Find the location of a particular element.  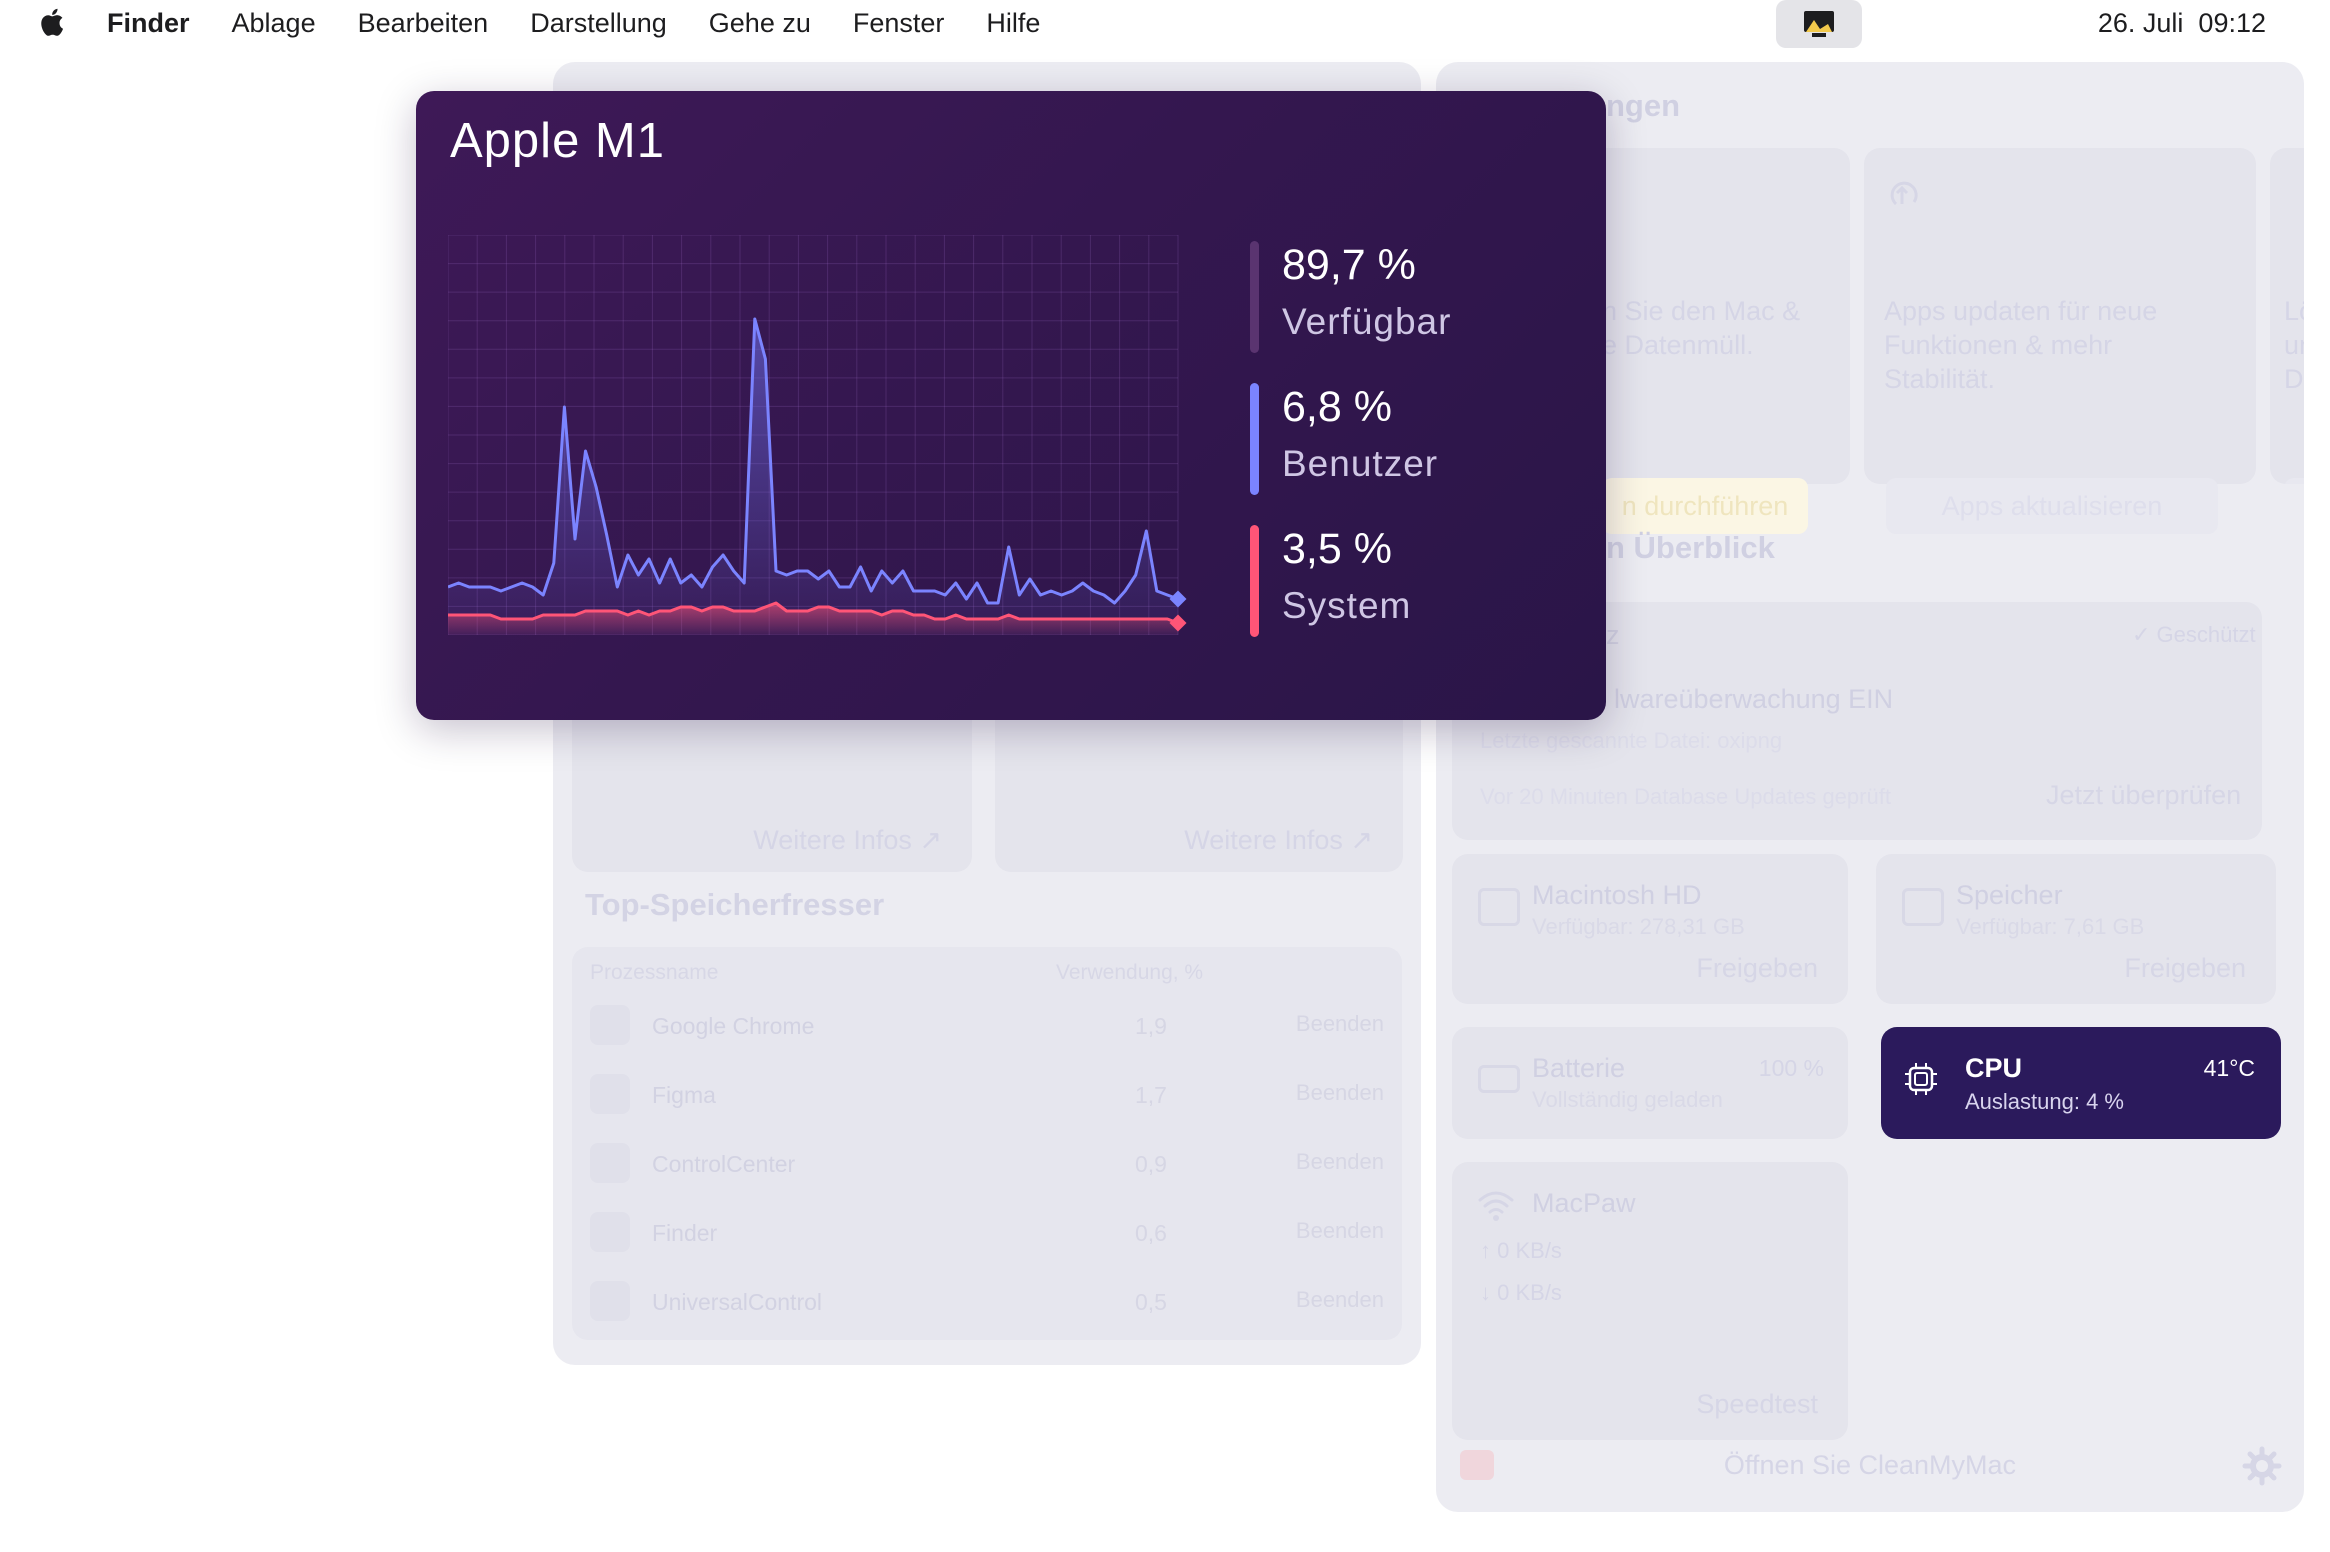

battery-tile: Batterie Vollständig geladen 100 % is located at coordinates (1650, 1083).